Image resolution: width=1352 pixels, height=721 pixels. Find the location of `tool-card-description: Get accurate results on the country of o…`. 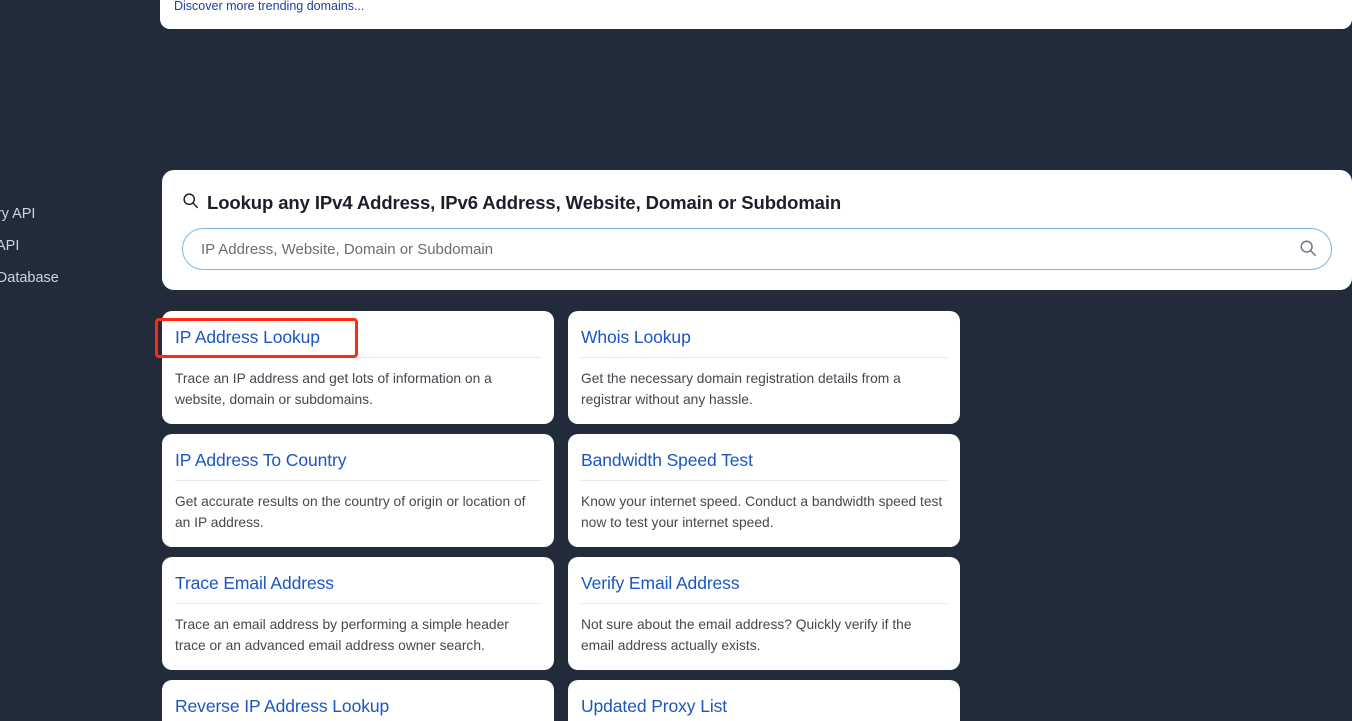

tool-card-description: Get accurate results on the country of o… is located at coordinates (350, 512).